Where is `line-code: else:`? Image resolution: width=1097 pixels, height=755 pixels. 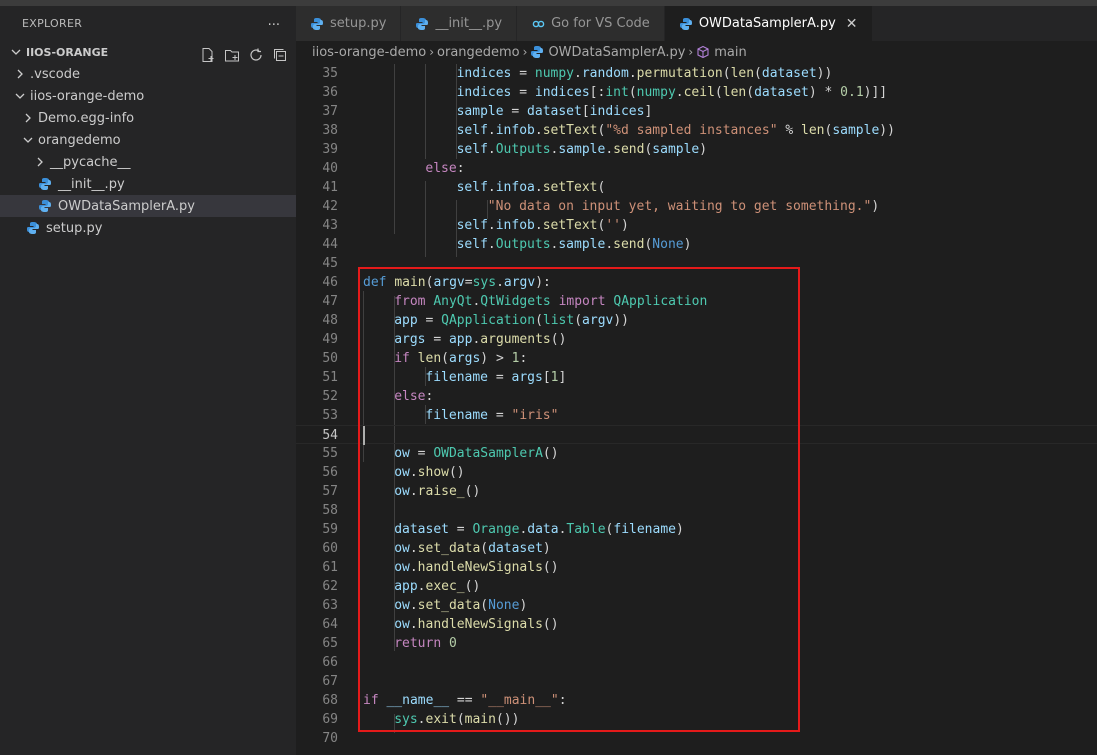 line-code: else: is located at coordinates (444, 168).